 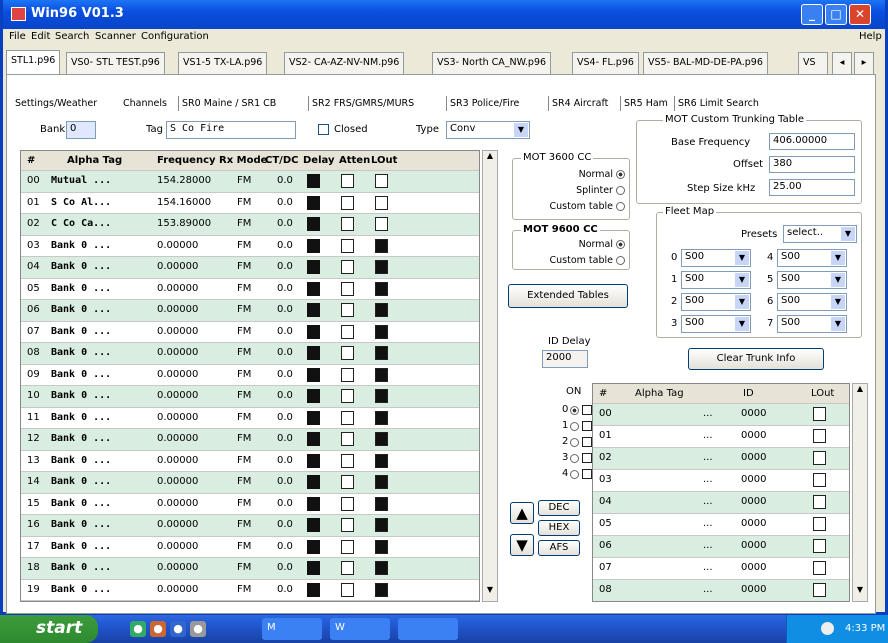 I want to click on quicklaunch-icon: ●, so click(x=198, y=629).